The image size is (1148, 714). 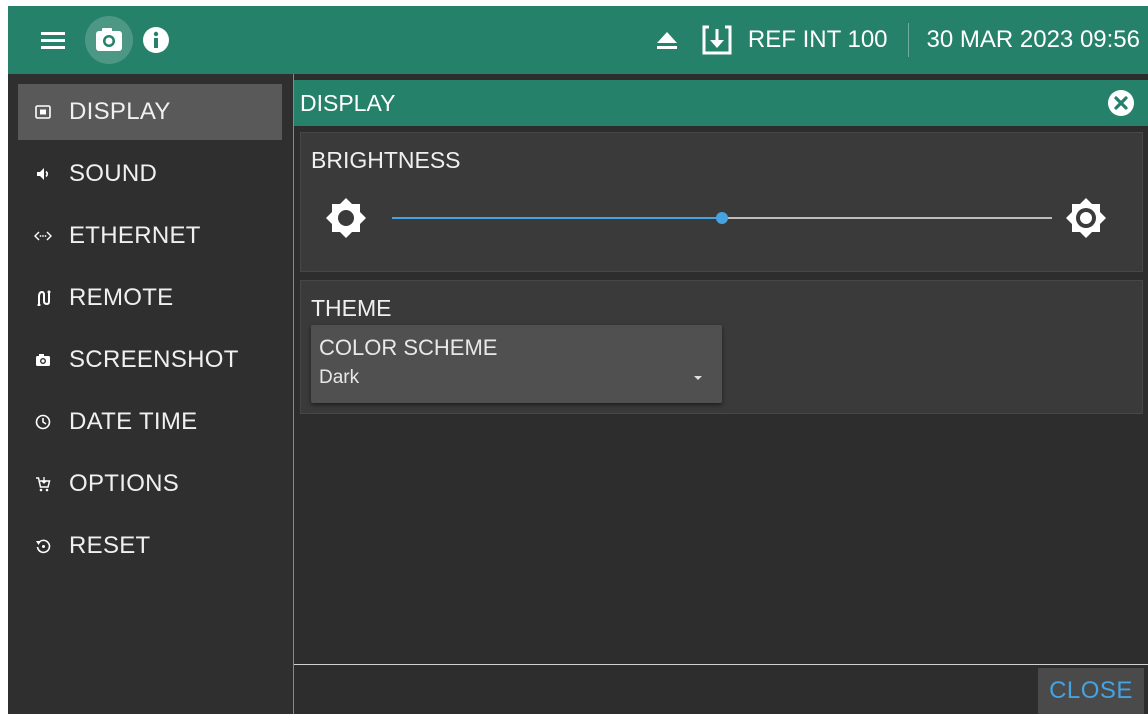 I want to click on panel-header: DISPLAY, so click(x=721, y=103).